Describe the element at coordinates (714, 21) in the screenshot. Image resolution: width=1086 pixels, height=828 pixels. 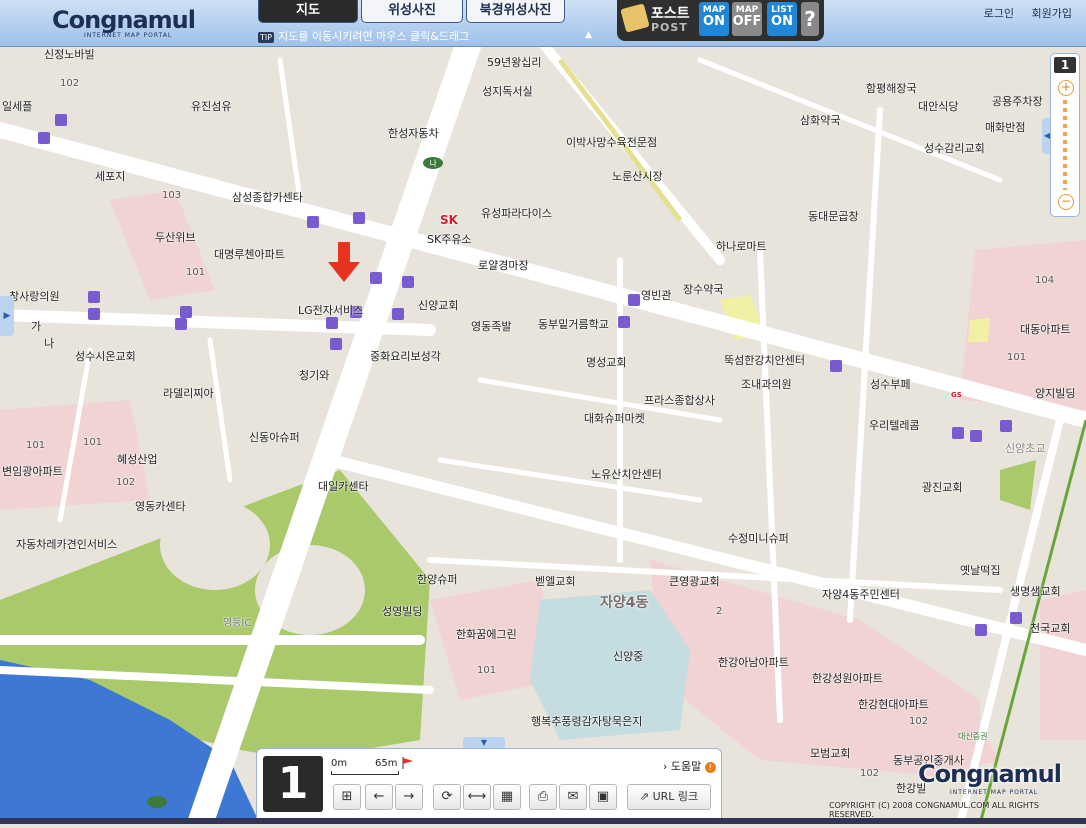
I see `map-on-state: ON` at that location.